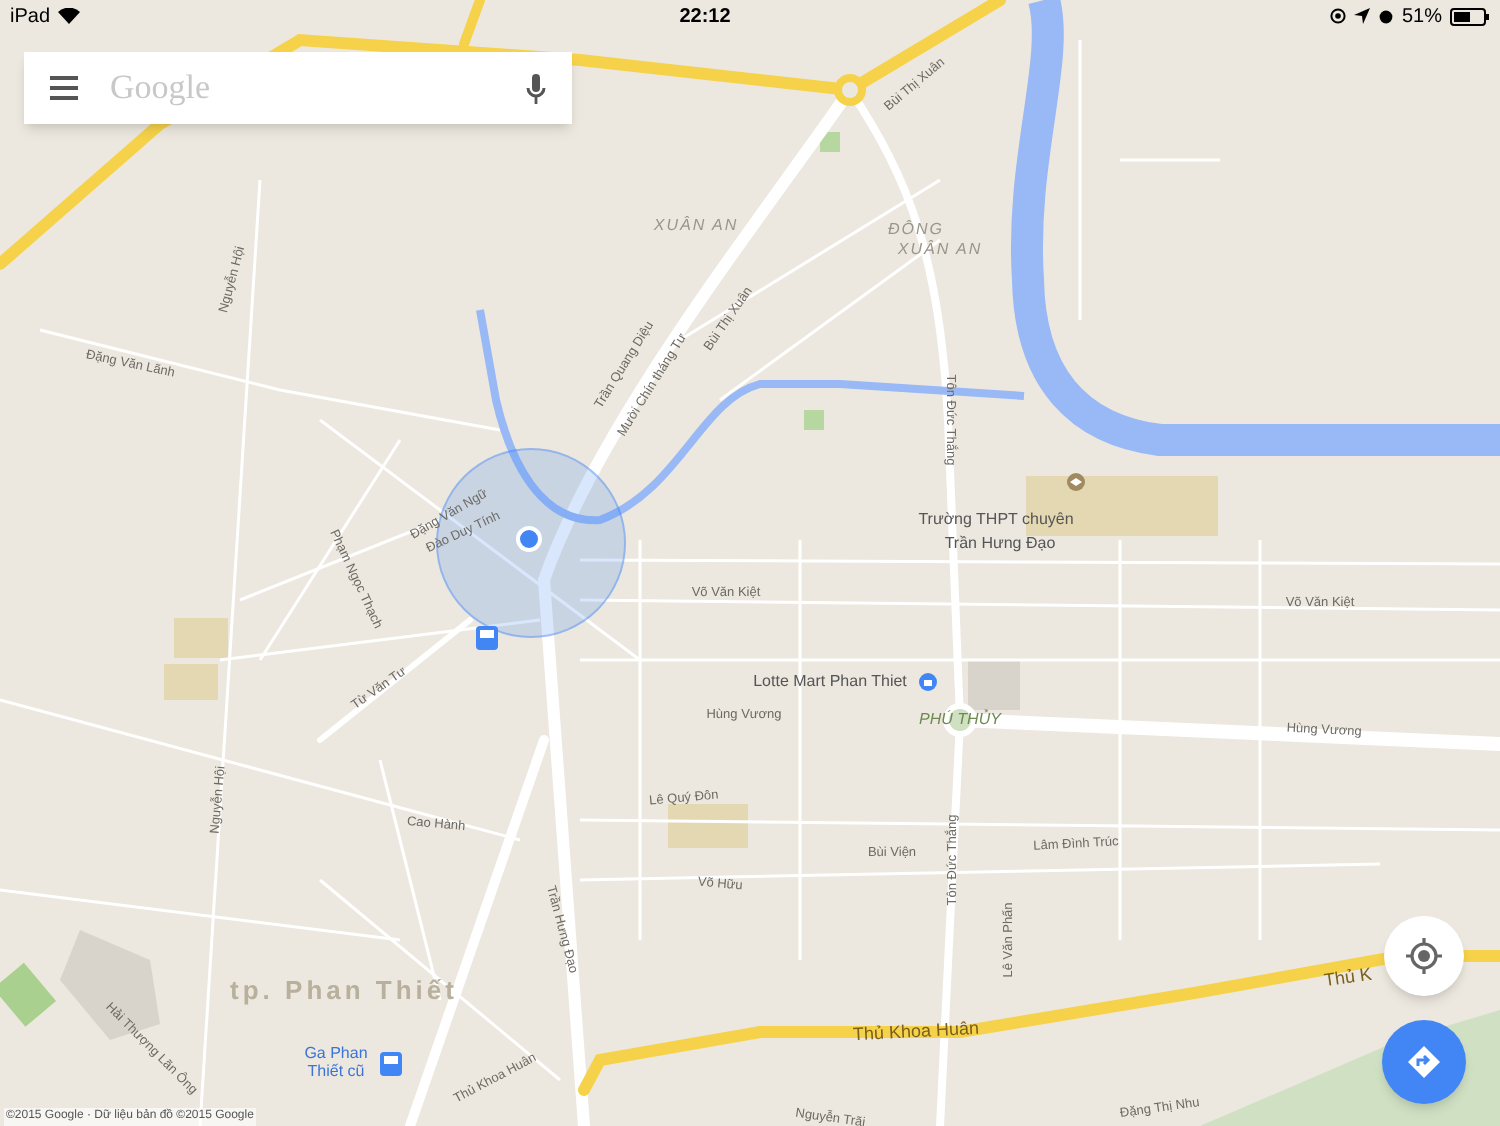 Image resolution: width=1500 pixels, height=1126 pixels. I want to click on school-icon, so click(1076, 482).